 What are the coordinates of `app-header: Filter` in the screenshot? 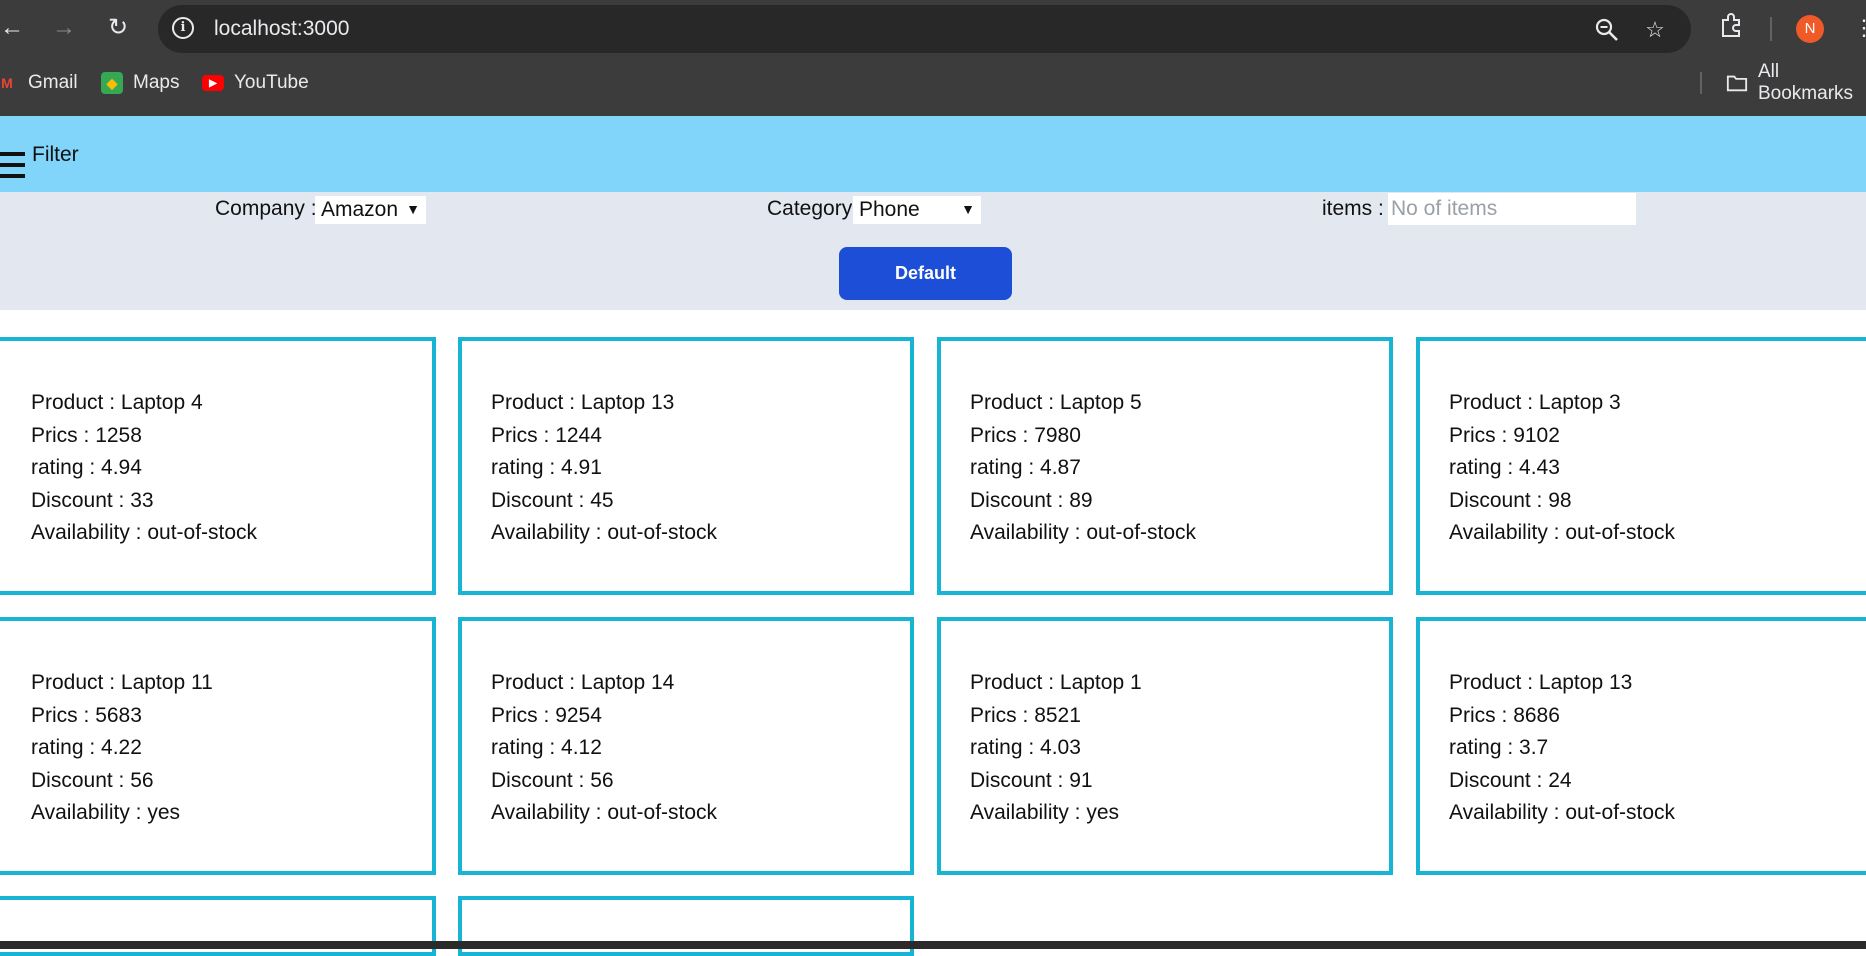 It's located at (933, 154).